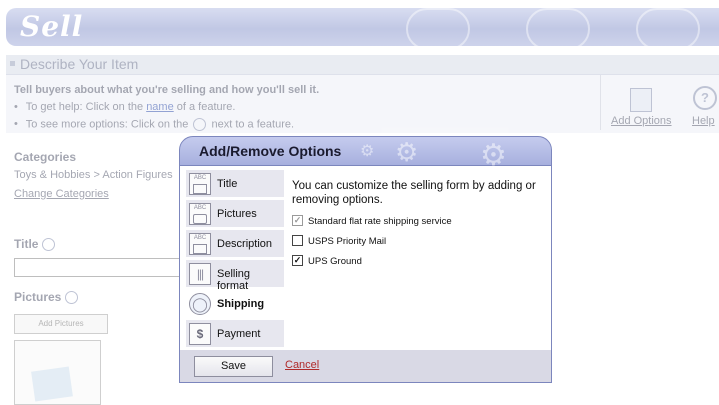 The height and width of the screenshot is (405, 719). What do you see at coordinates (52, 26) in the screenshot?
I see `banner-title: Sell` at bounding box center [52, 26].